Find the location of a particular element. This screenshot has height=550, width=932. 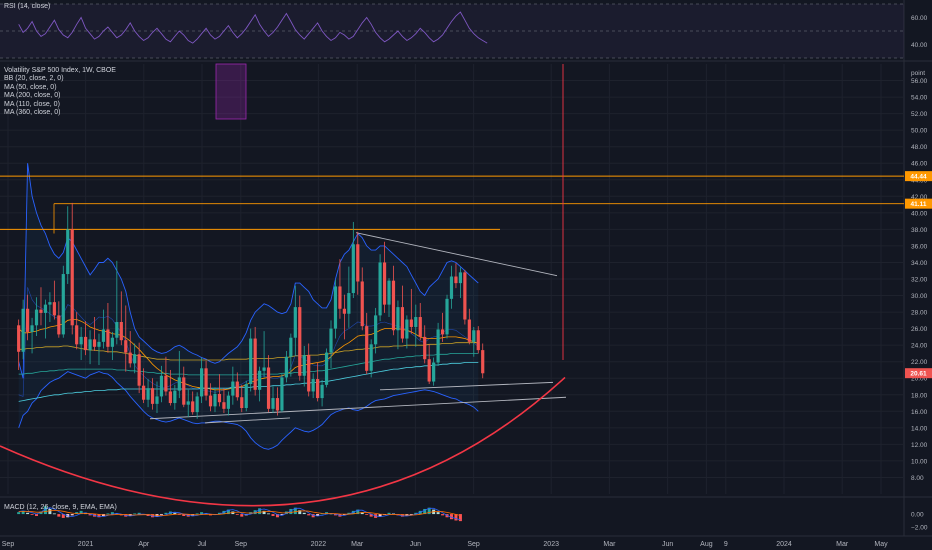

x-tick-label: Apr is located at coordinates (144, 544).